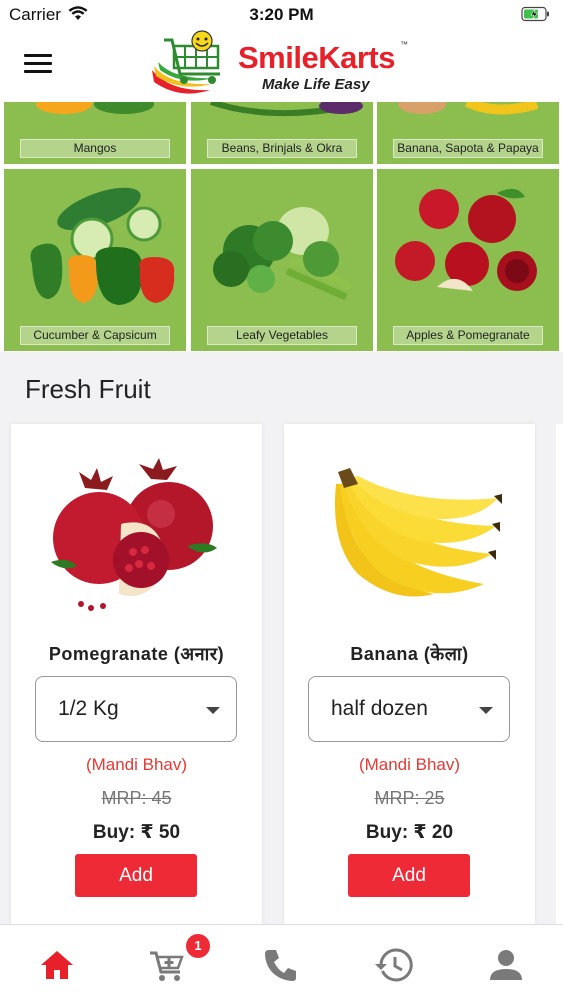  Describe the element at coordinates (535, 14) in the screenshot. I see `battery-charging-icon` at that location.